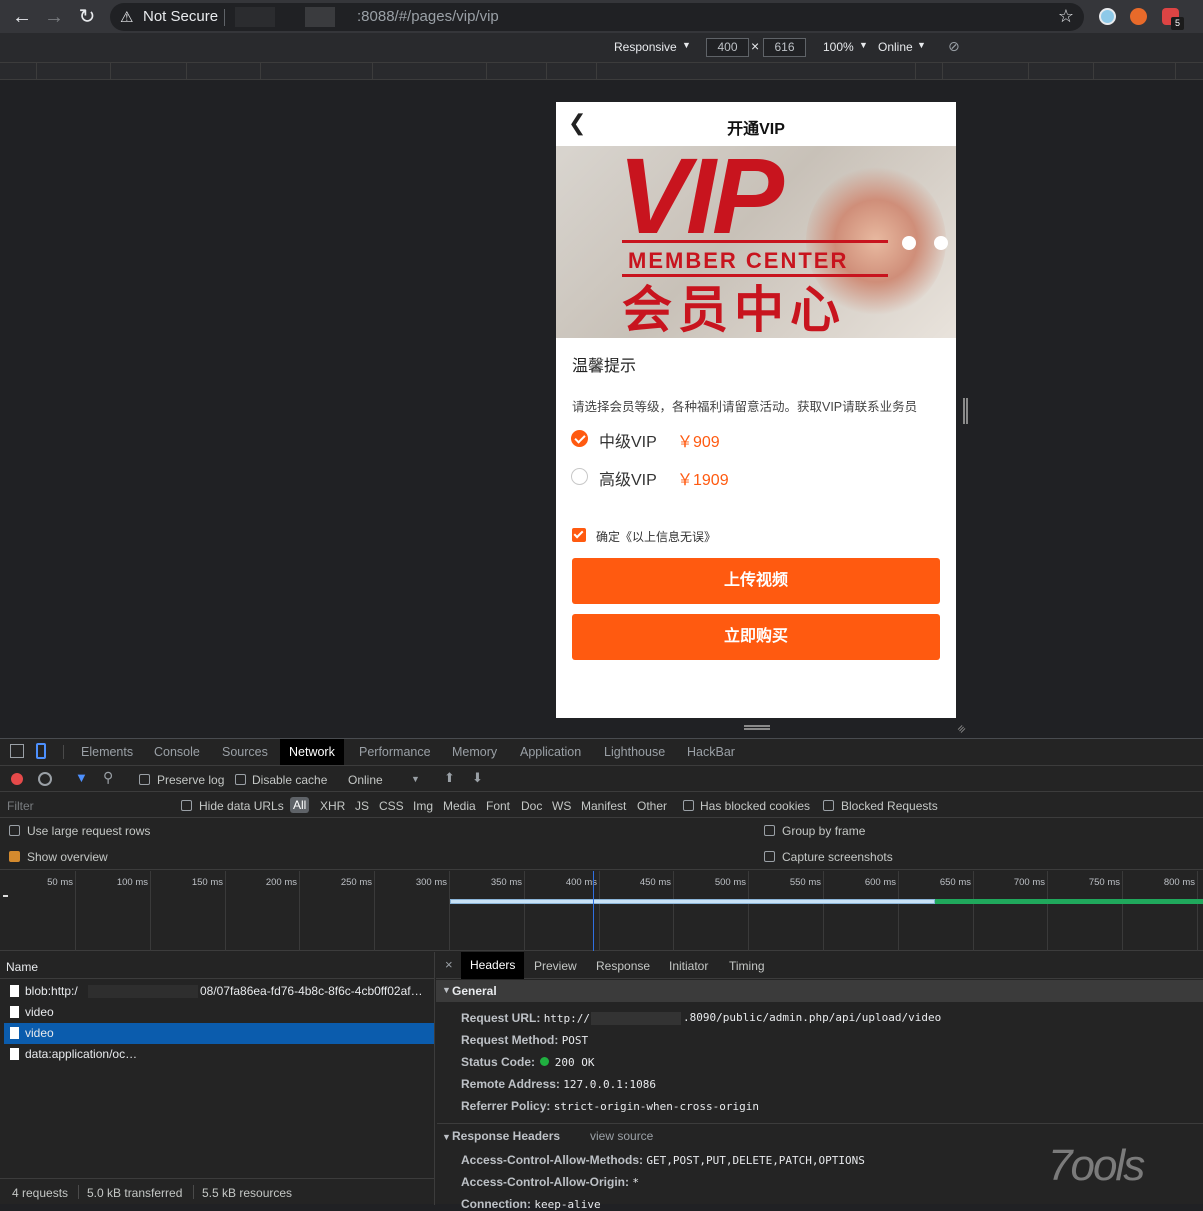 This screenshot has width=1203, height=1211. Describe the element at coordinates (628, 480) in the screenshot. I see `option-name: 高级VIP` at that location.